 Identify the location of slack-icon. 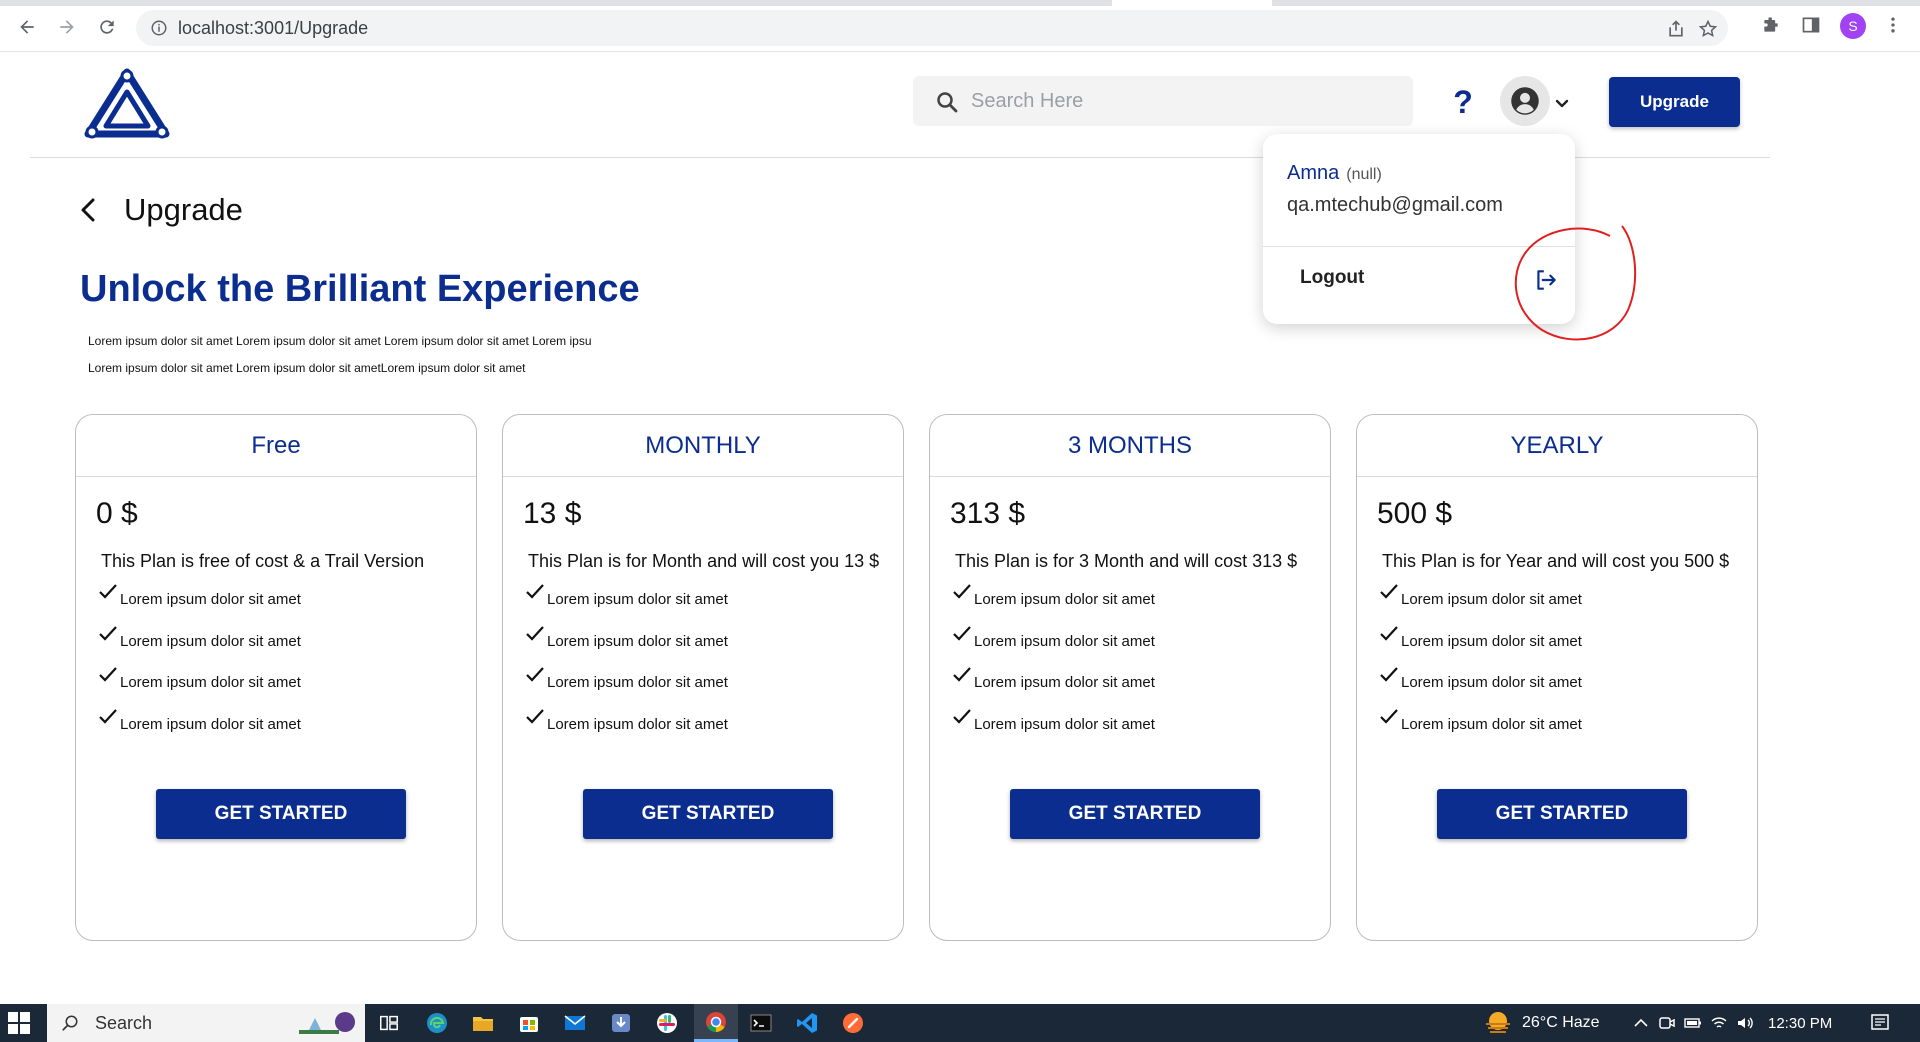
(667, 1023).